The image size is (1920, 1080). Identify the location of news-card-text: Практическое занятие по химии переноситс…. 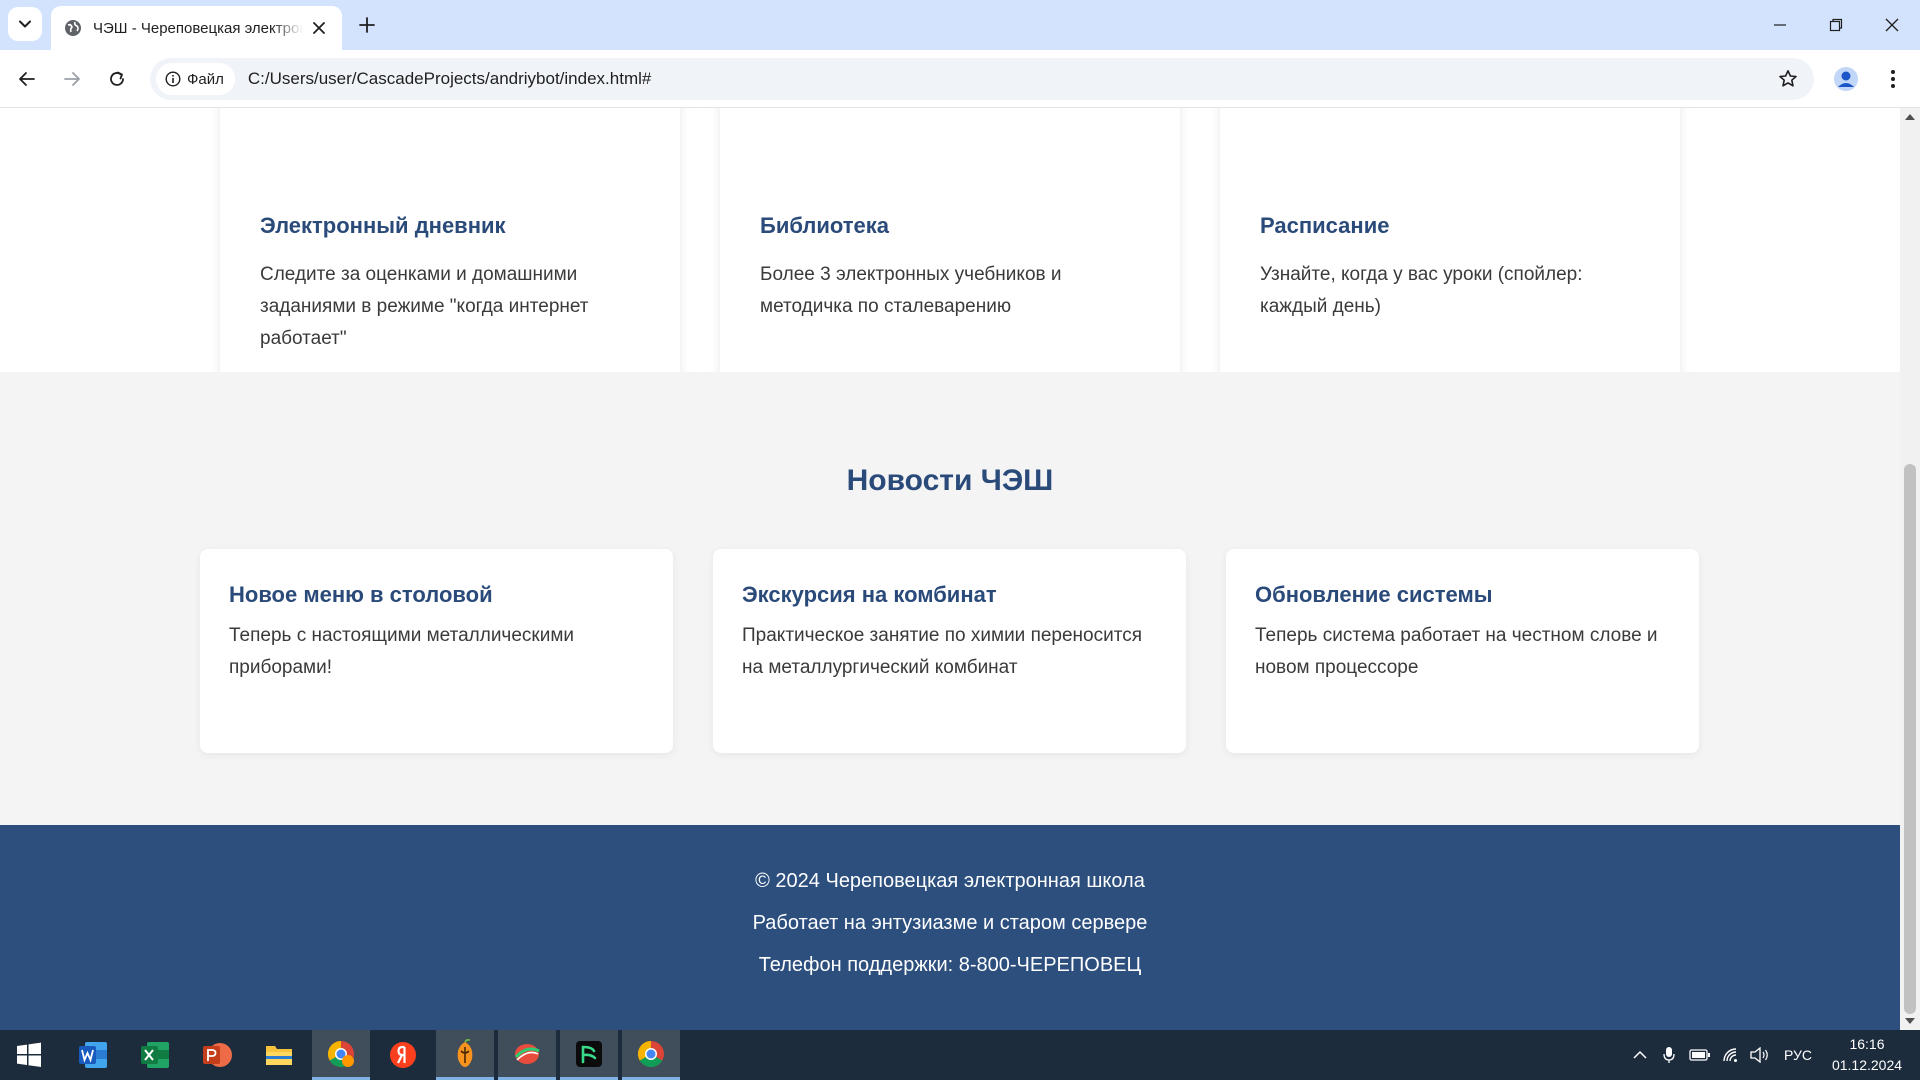
(942, 651).